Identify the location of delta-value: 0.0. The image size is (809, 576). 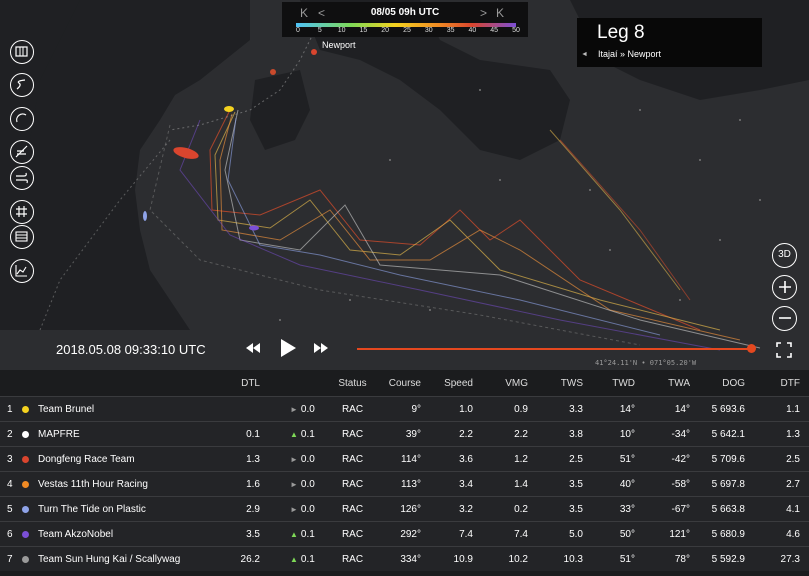
(307, 459).